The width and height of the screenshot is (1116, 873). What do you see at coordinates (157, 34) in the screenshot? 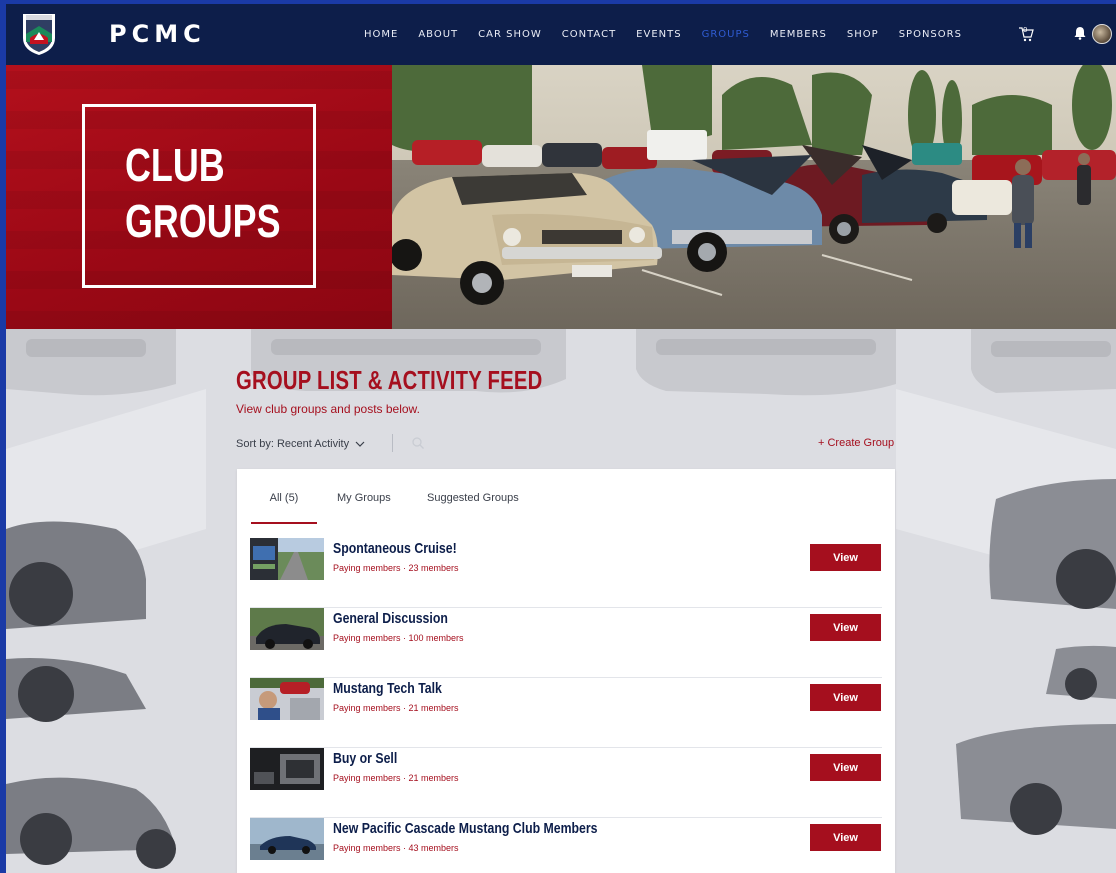
I see `brand-name: PCMC` at bounding box center [157, 34].